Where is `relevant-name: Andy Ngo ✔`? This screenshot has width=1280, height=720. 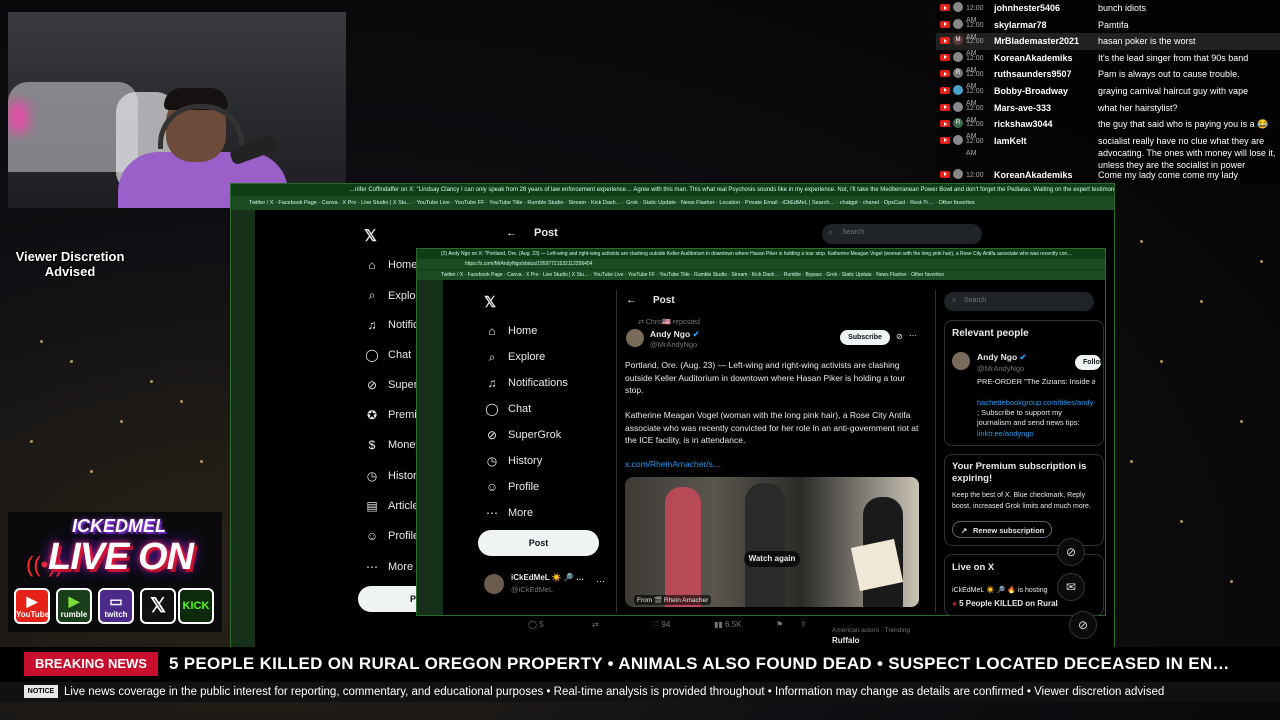 relevant-name: Andy Ngo ✔ is located at coordinates (1002, 357).